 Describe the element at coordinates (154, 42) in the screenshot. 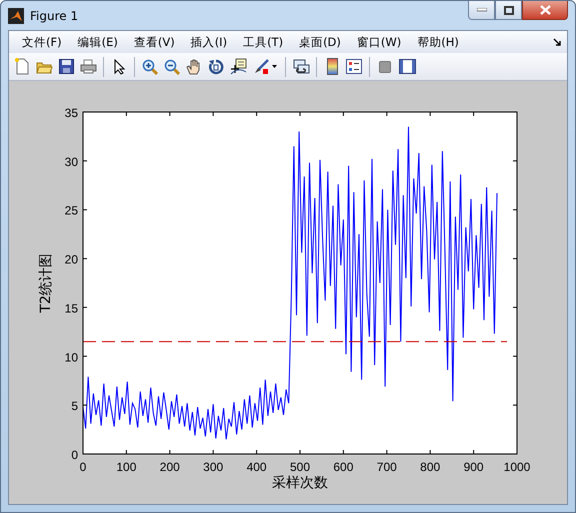

I see `menu-item: 查看(V)` at that location.